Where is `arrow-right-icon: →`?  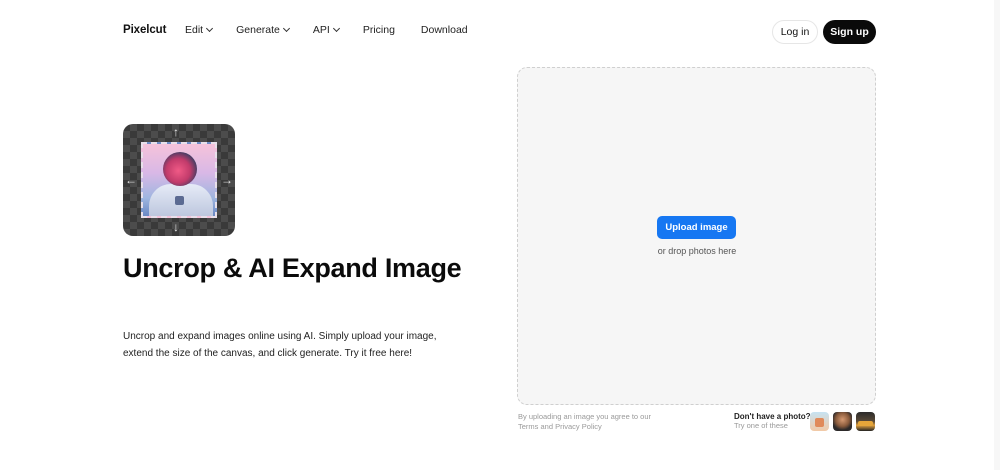 arrow-right-icon: → is located at coordinates (227, 180).